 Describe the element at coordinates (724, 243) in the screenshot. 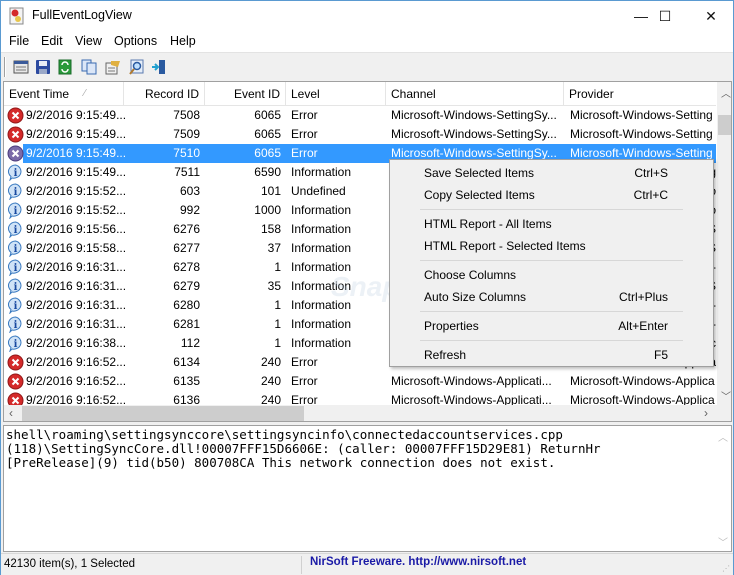

I see `vertical-scrollbar: ︿ ﹀` at that location.